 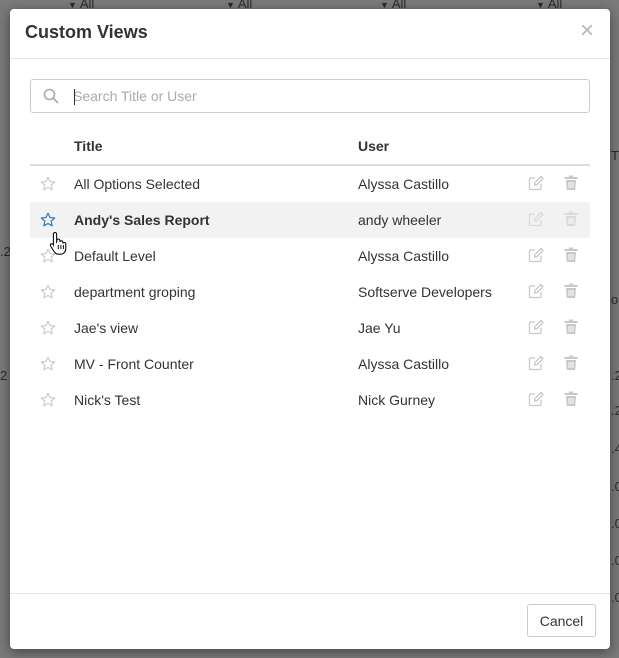 What do you see at coordinates (561, 620) in the screenshot?
I see `cancel-button: Cancel` at bounding box center [561, 620].